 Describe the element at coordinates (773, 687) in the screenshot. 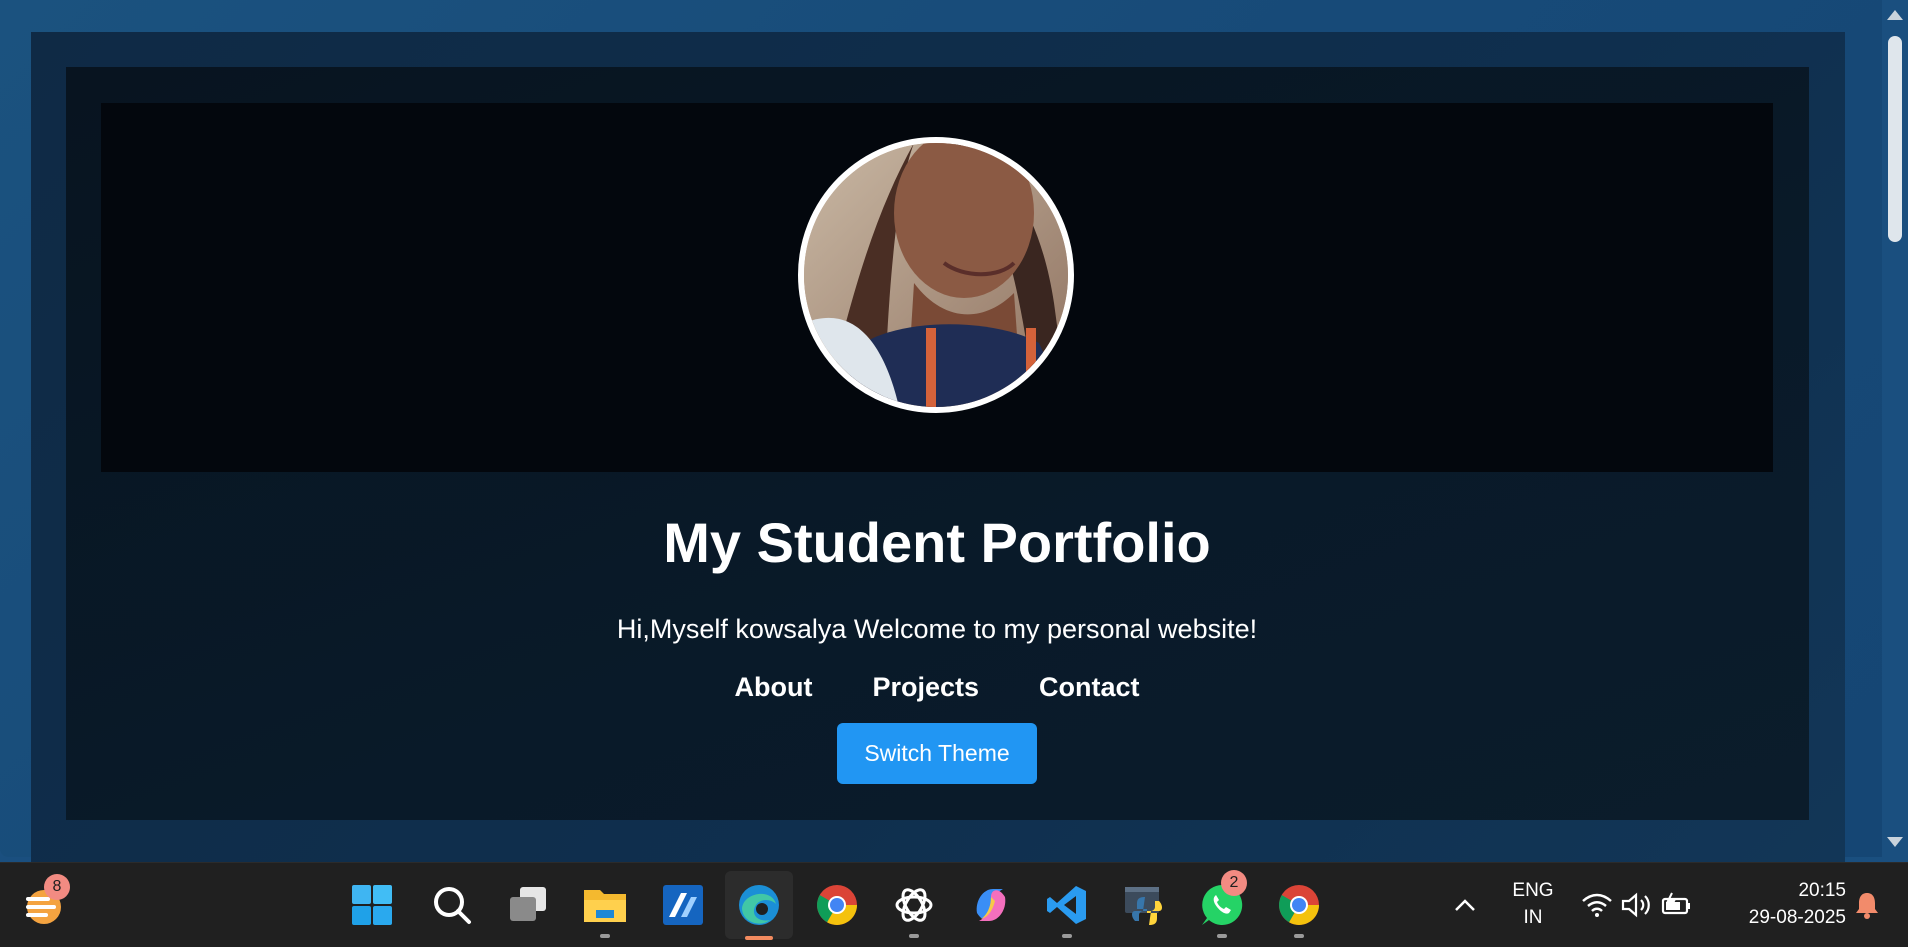

I see `nav-about: About` at that location.